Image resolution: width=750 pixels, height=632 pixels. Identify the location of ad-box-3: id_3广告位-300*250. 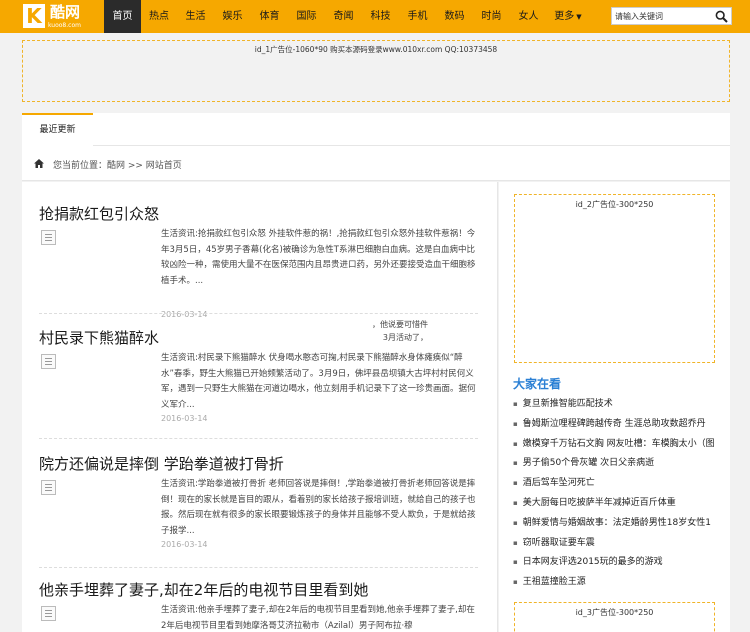
(614, 617).